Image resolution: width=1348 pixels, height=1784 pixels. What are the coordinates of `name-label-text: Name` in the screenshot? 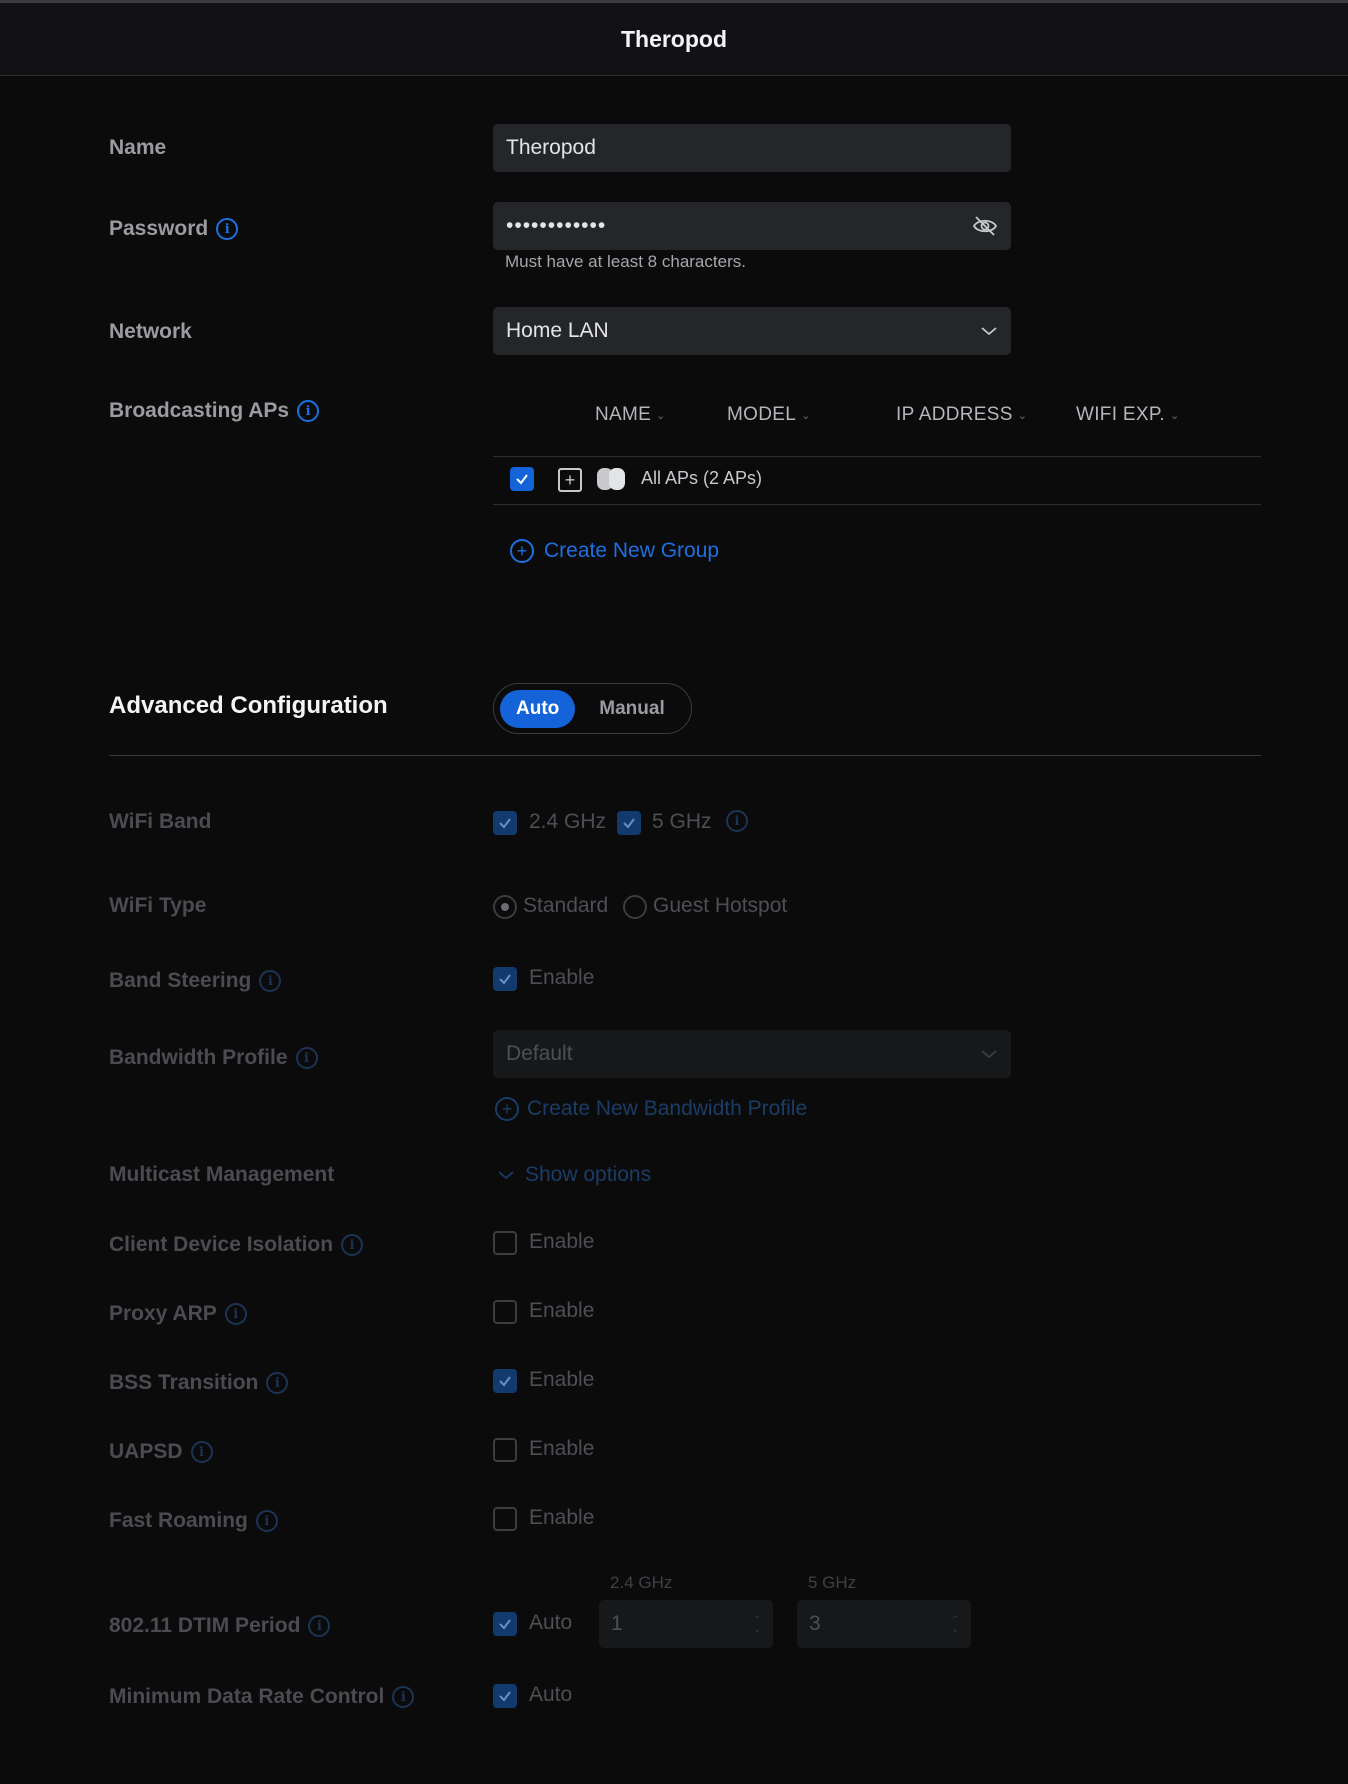 It's located at (138, 147).